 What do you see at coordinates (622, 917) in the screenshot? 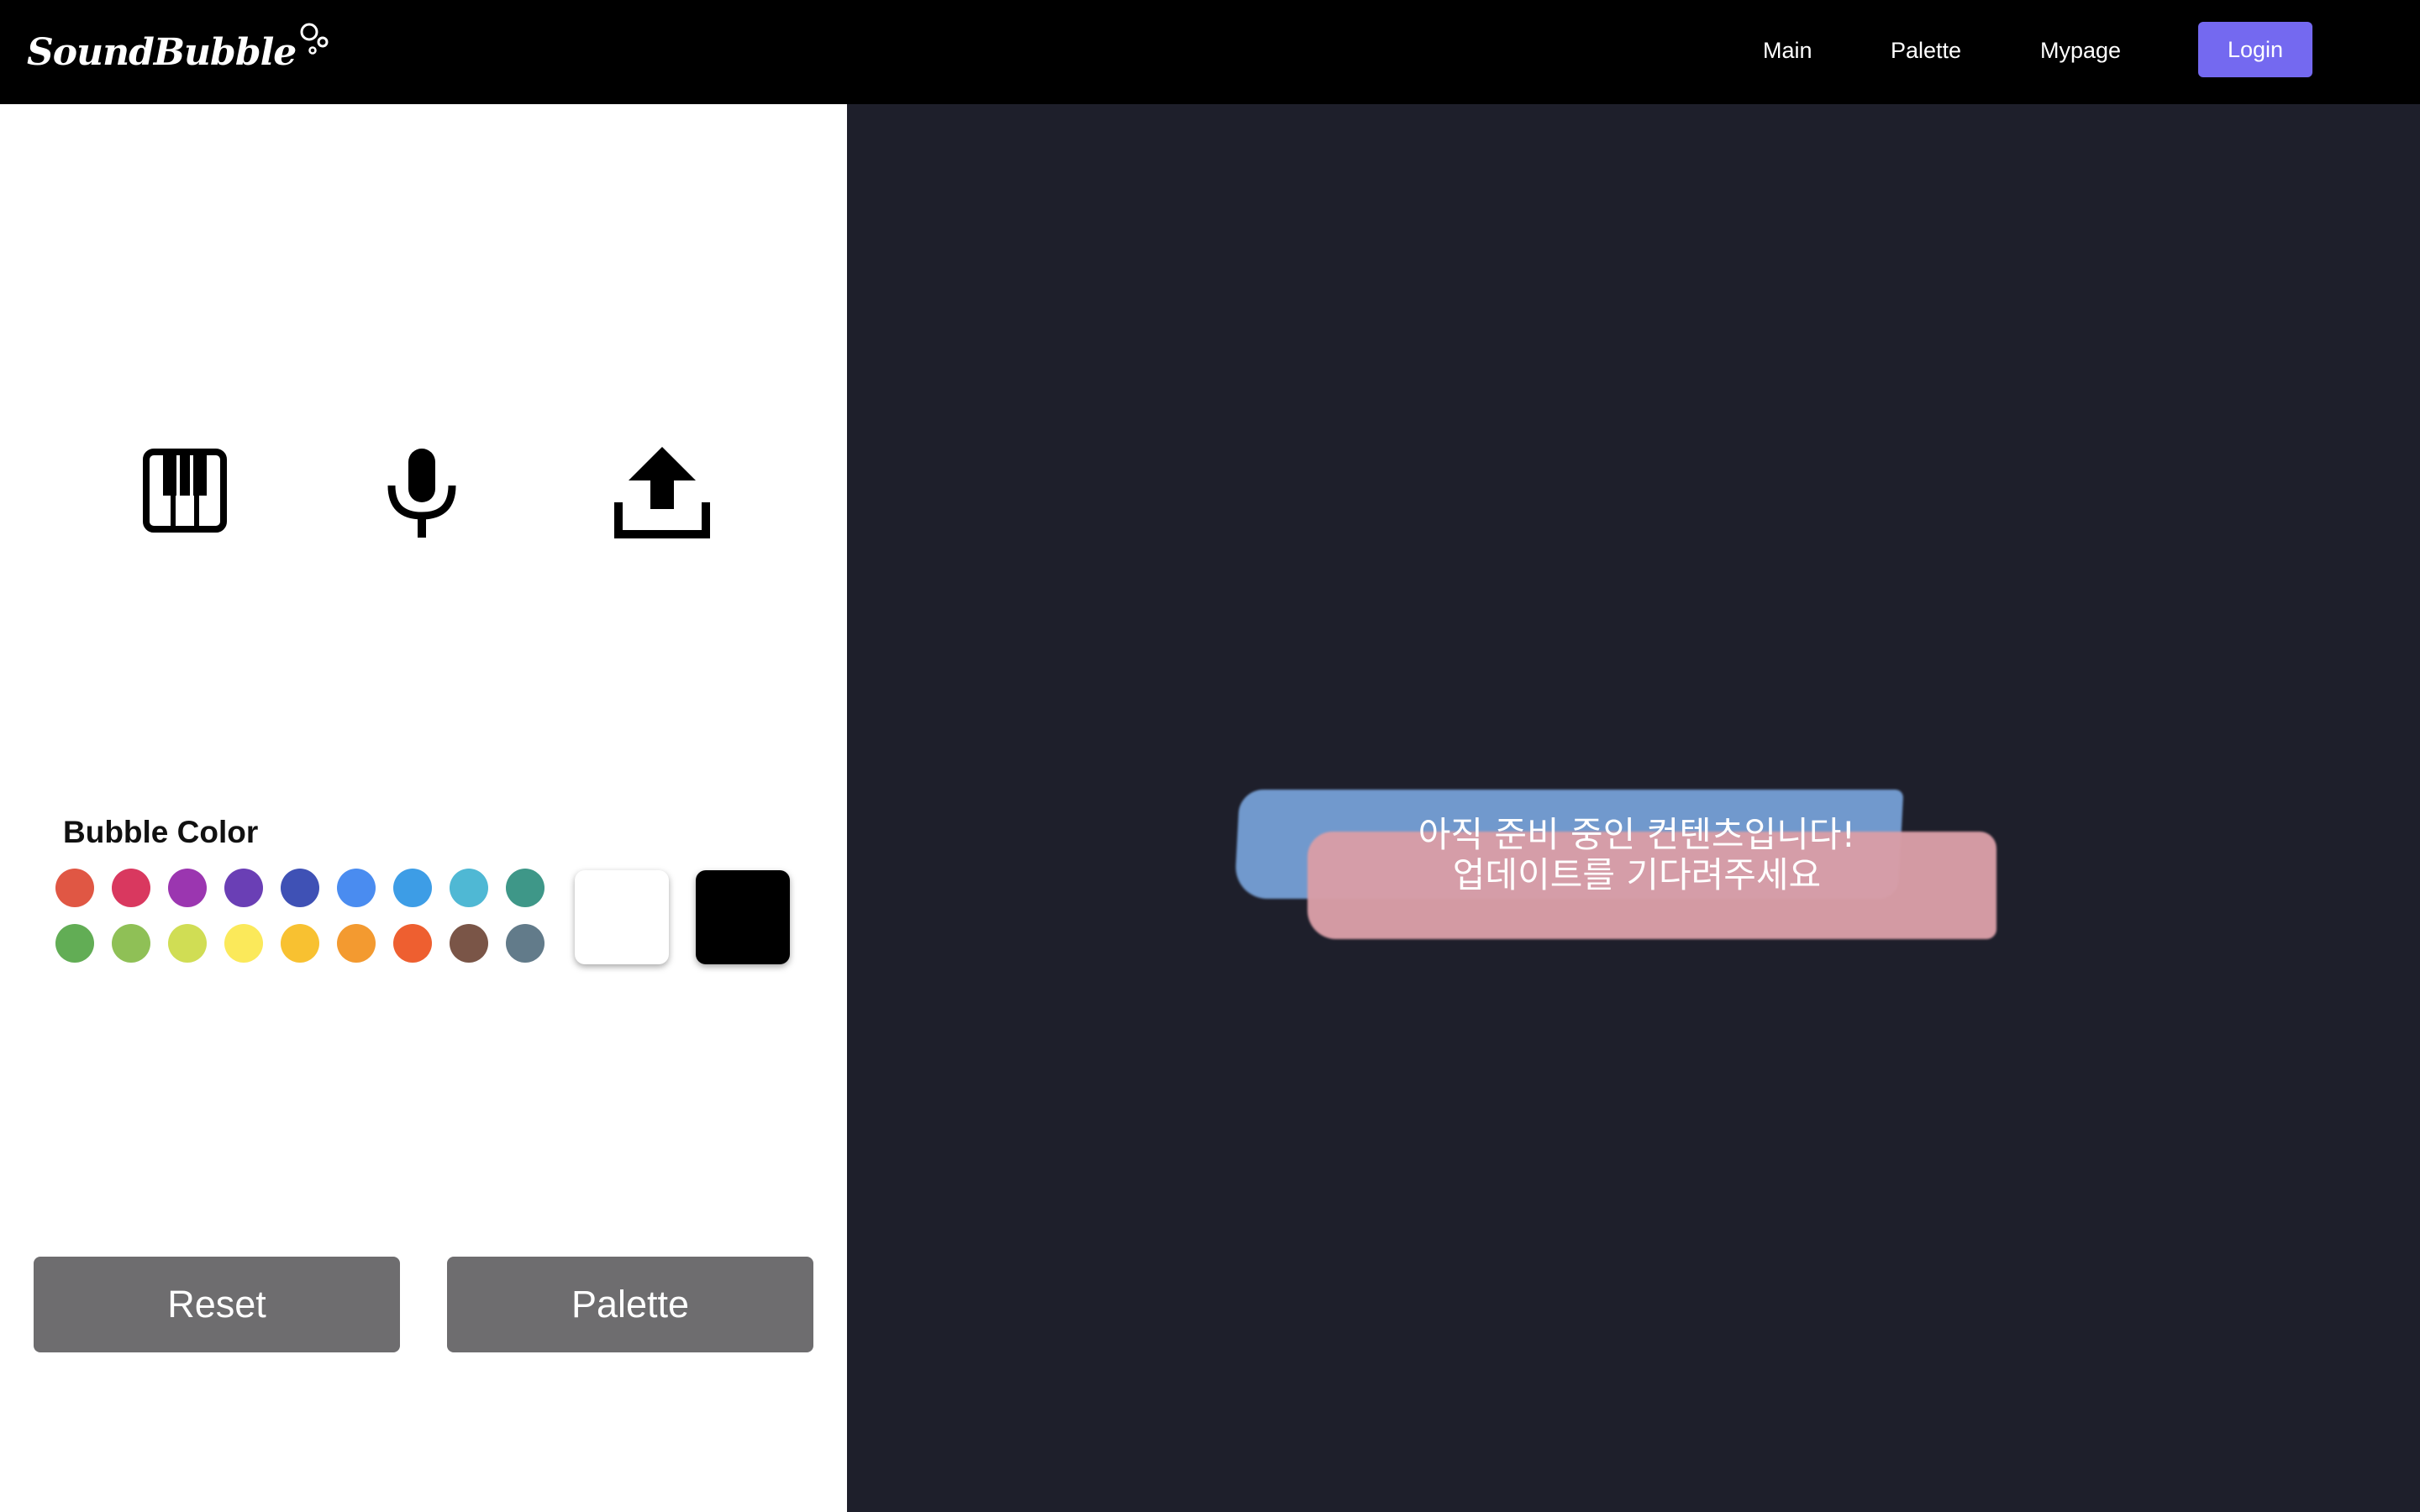
I see `color-swatch-white` at bounding box center [622, 917].